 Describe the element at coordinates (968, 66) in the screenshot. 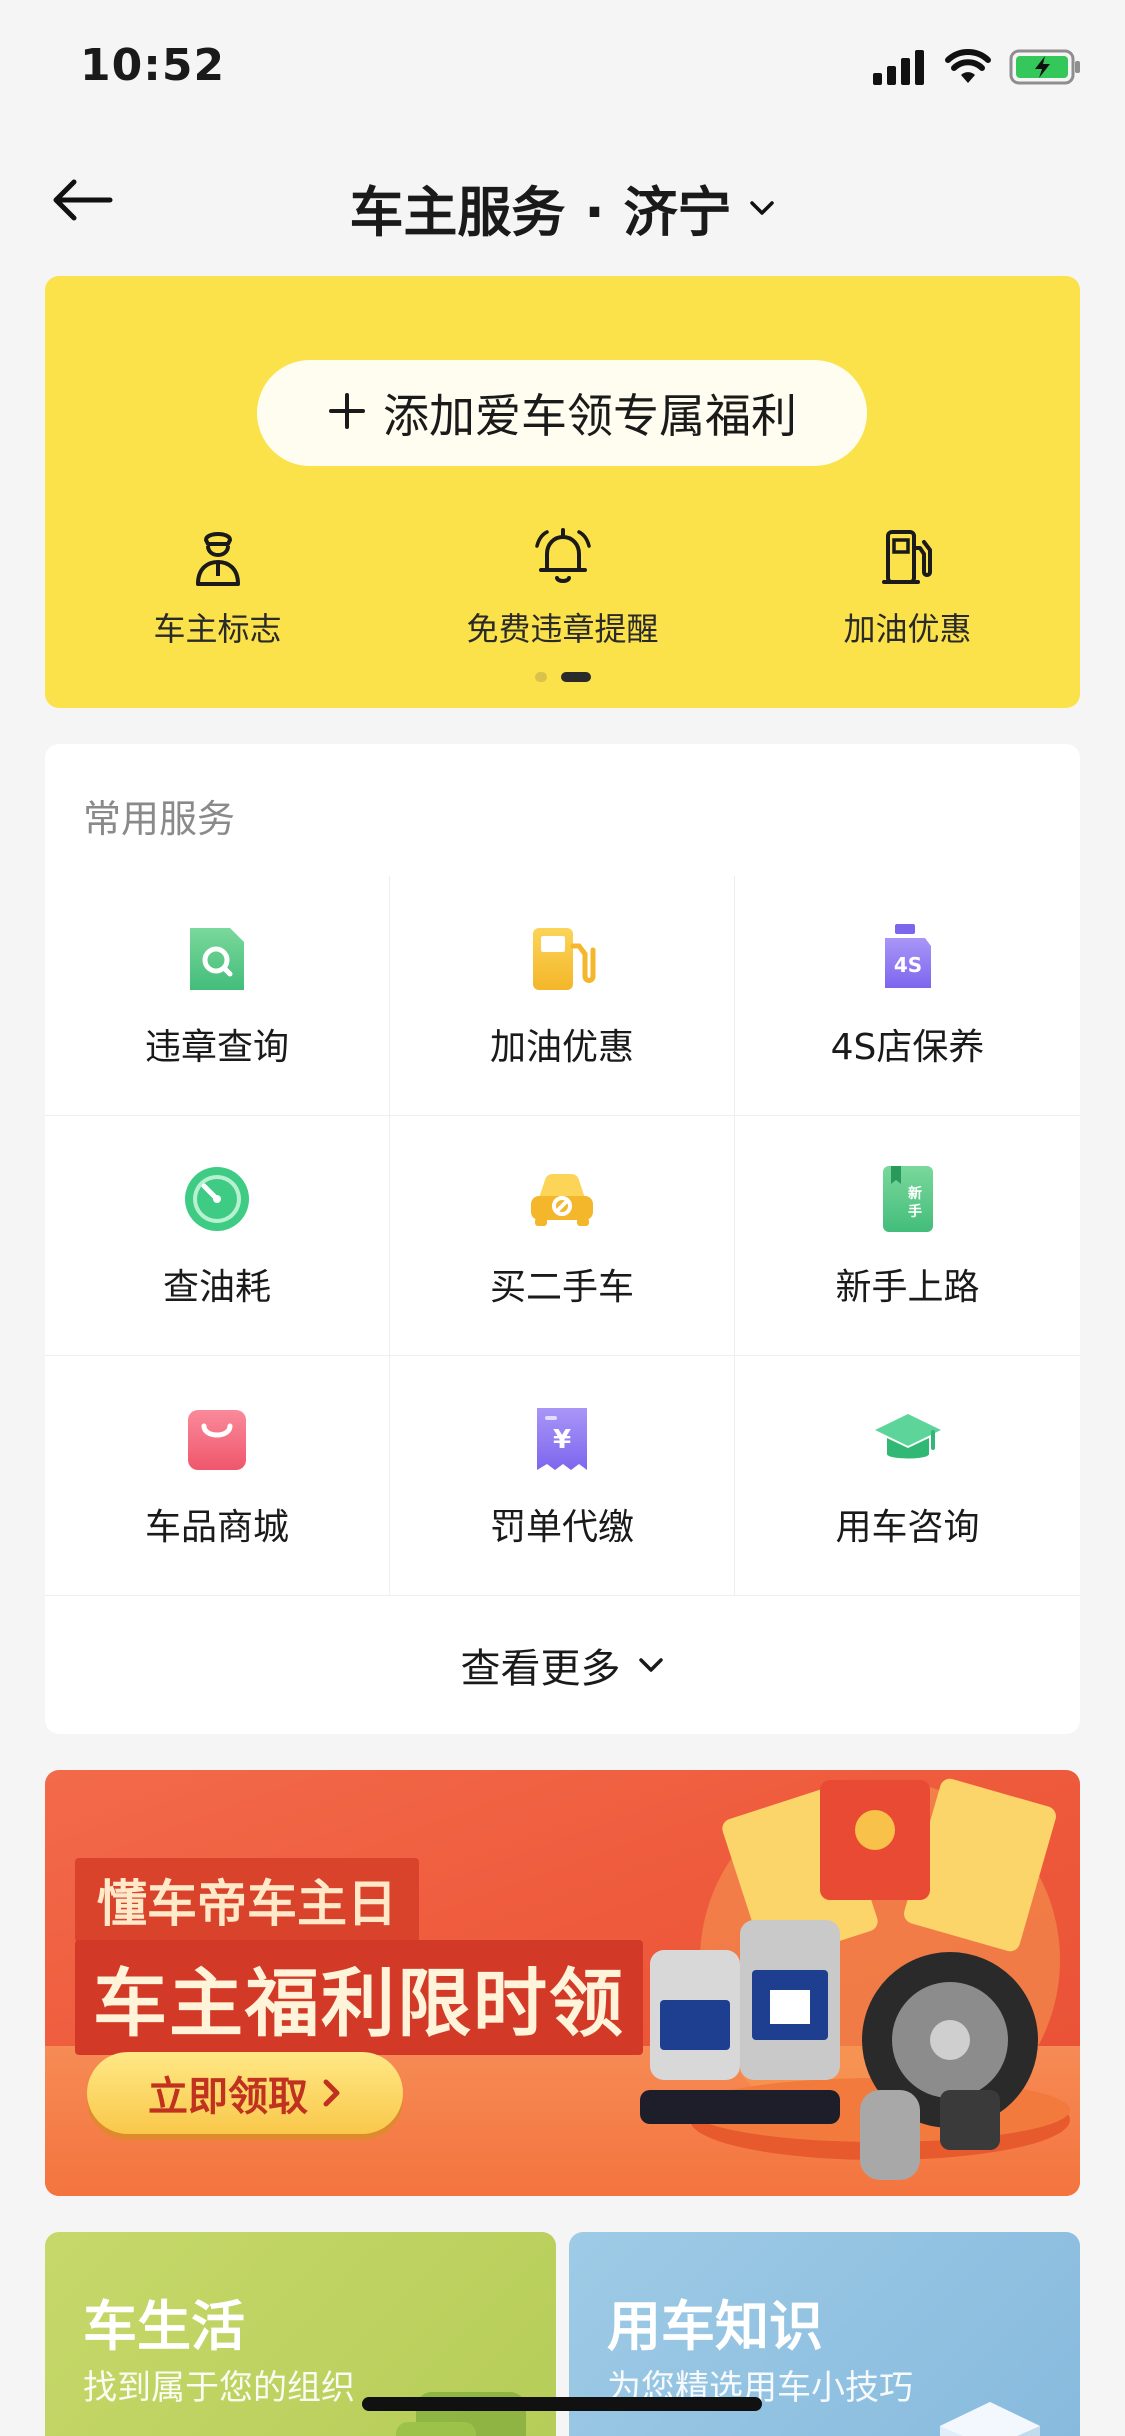

I see `wifi-icon` at that location.